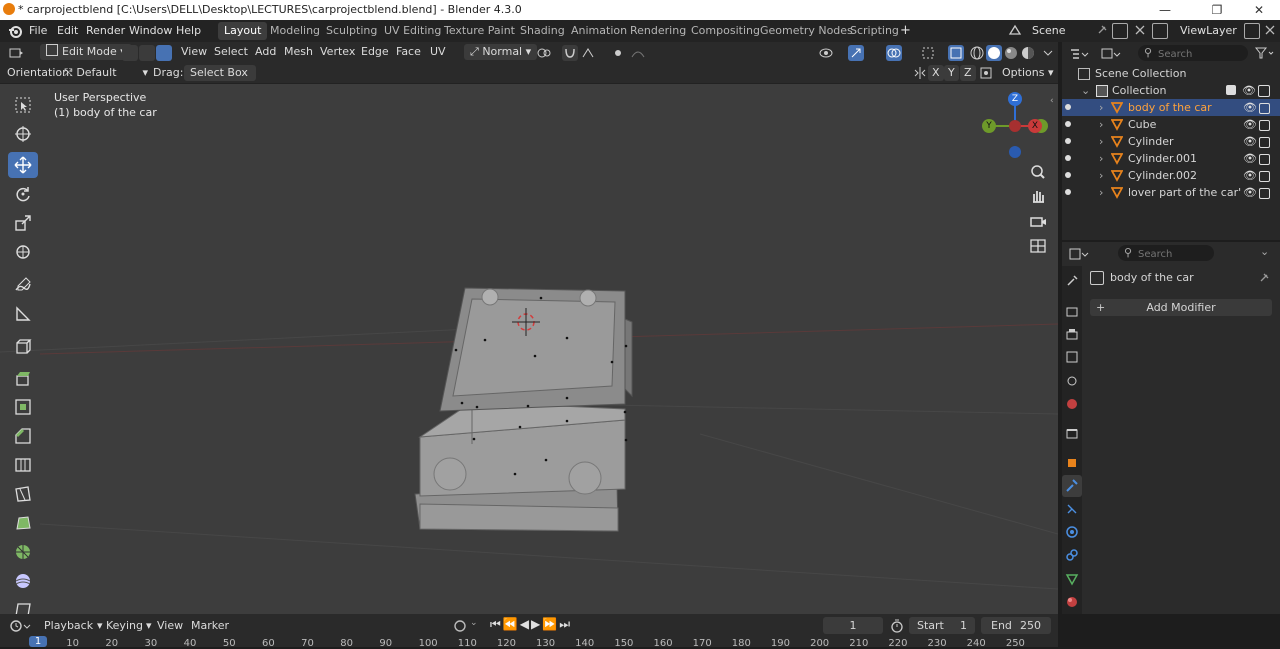 Image resolution: width=1280 pixels, height=649 pixels. Describe the element at coordinates (986, 73) in the screenshot. I see `mesh-options-icon` at that location.